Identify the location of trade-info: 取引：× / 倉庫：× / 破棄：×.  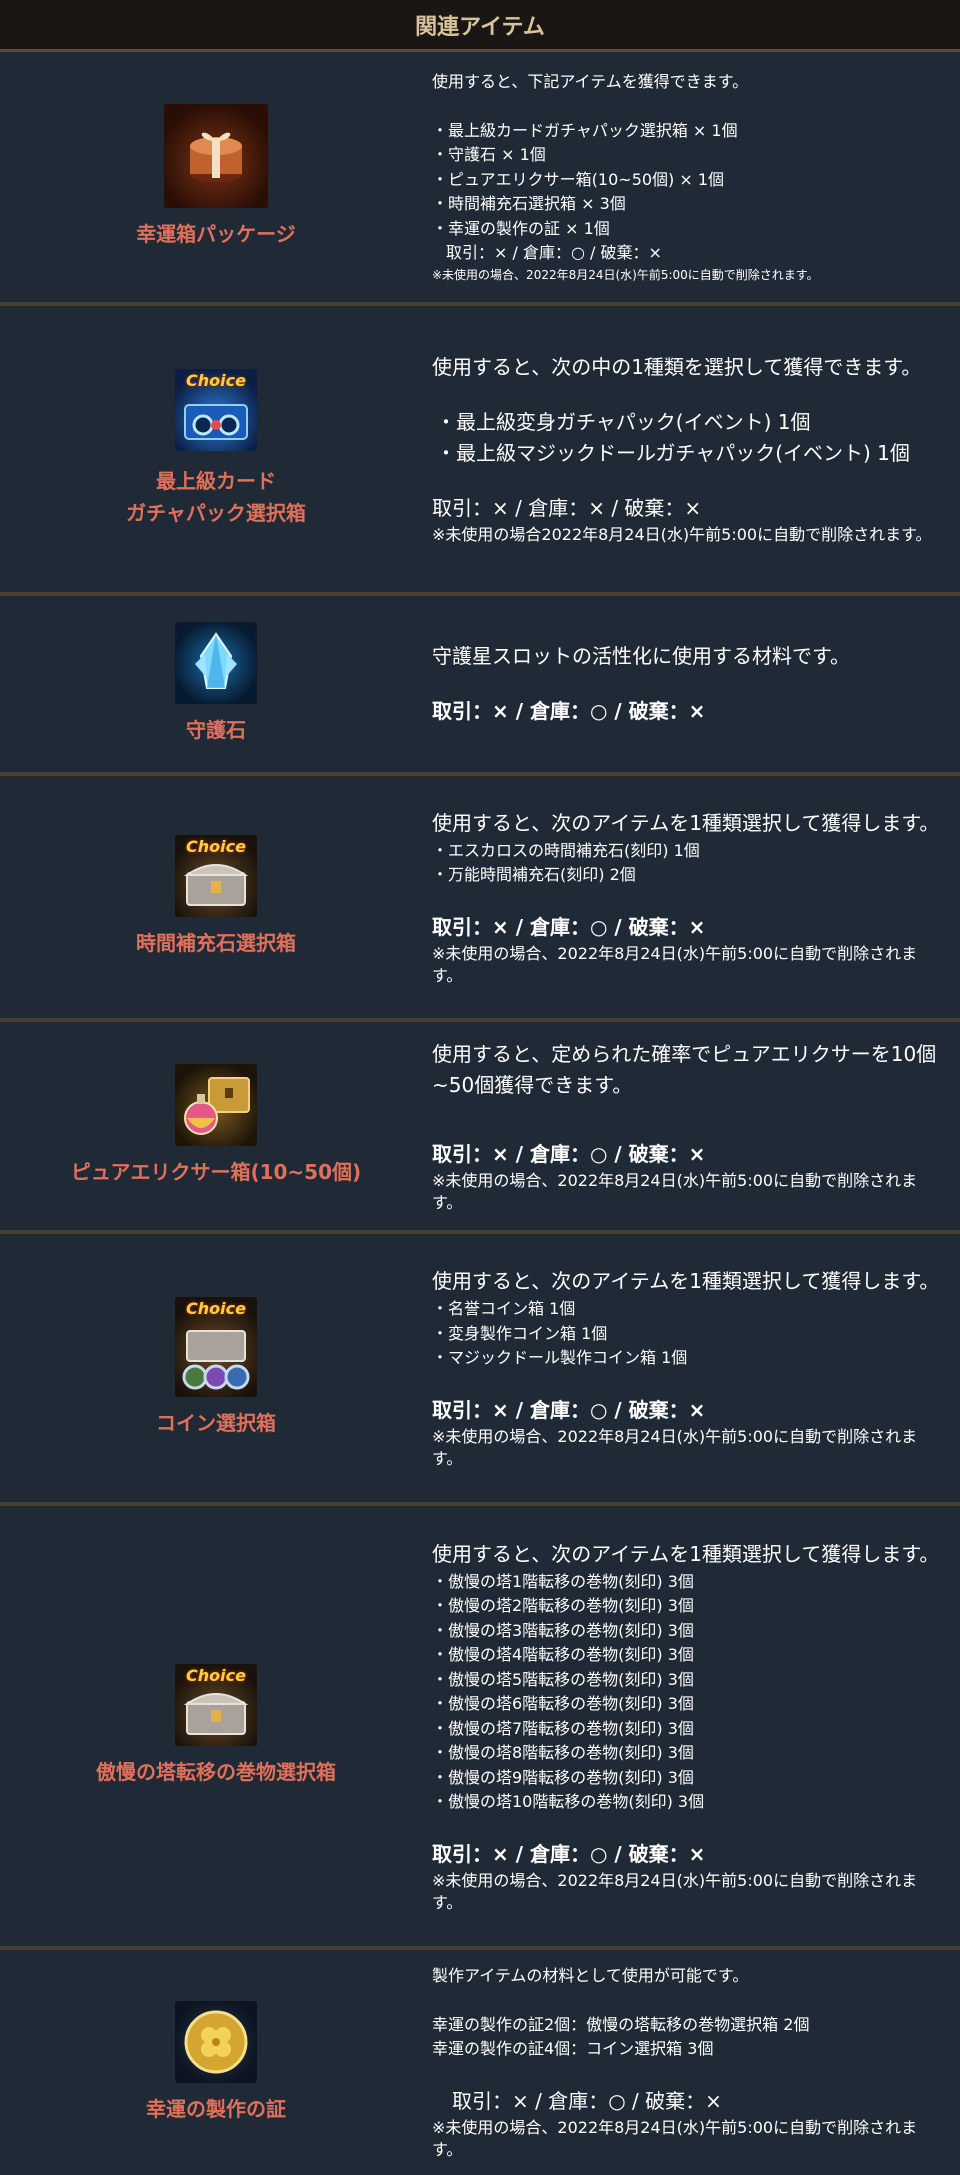
(567, 508).